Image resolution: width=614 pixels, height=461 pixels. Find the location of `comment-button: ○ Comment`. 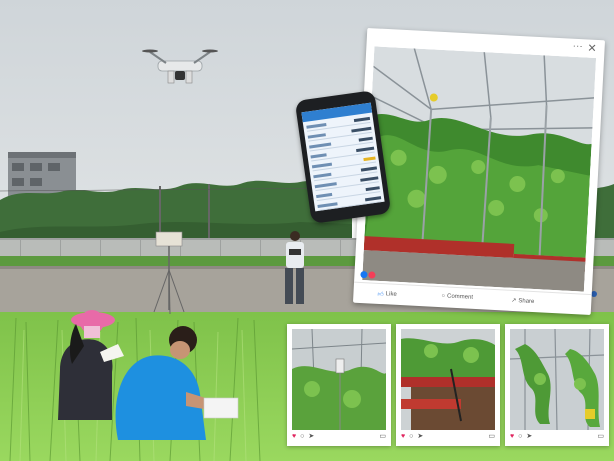

comment-button: ○ Comment is located at coordinates (457, 297).